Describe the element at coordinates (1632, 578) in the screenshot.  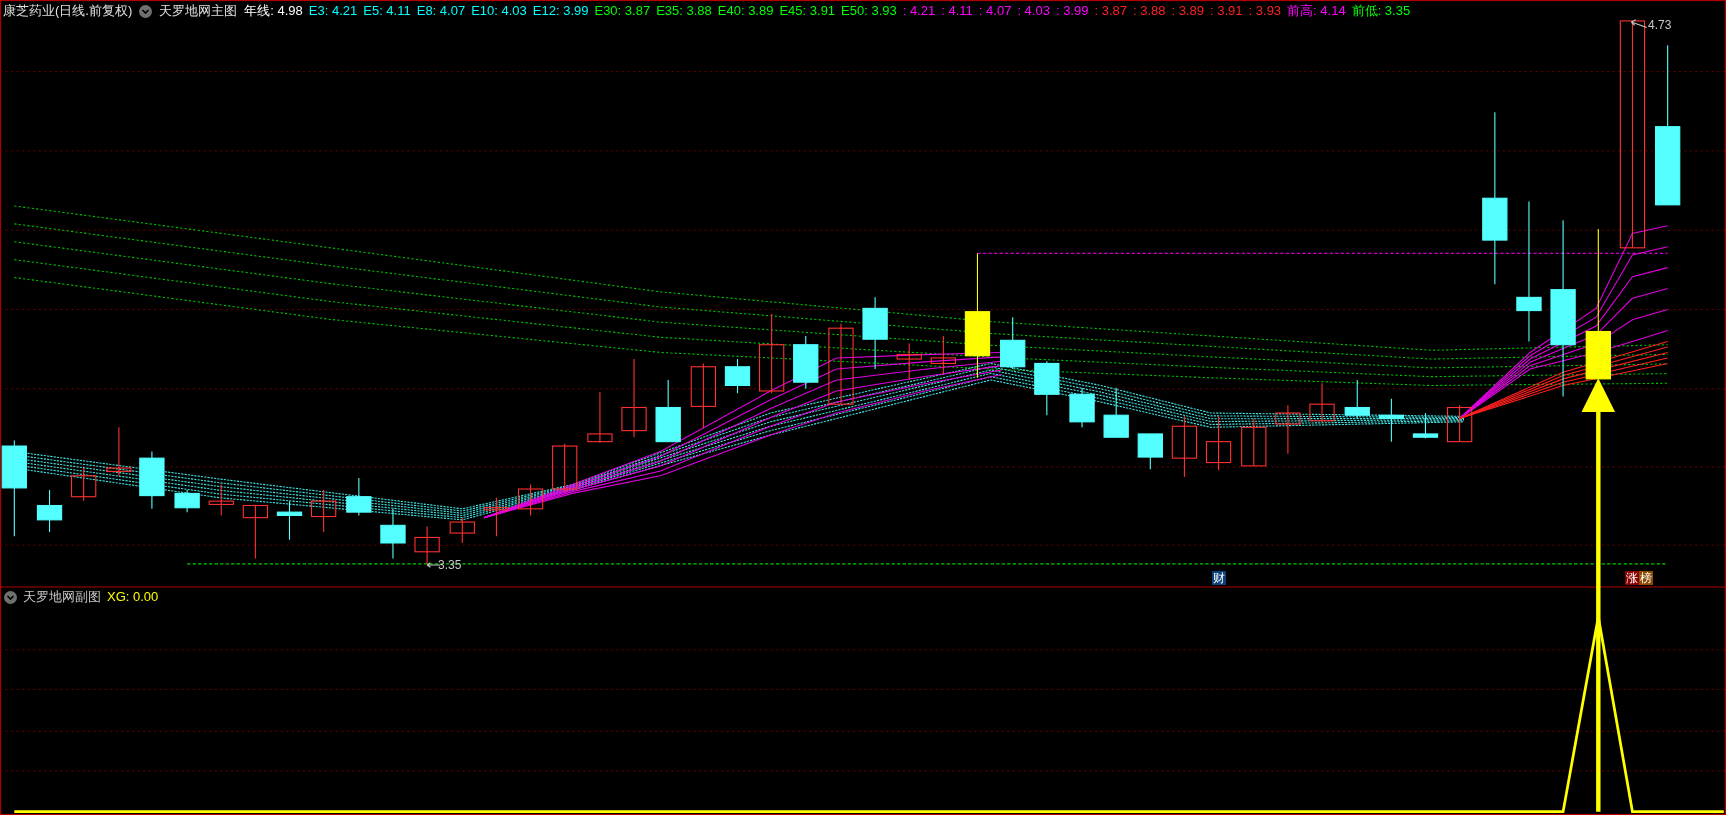
I see `event-marker: 涨` at that location.